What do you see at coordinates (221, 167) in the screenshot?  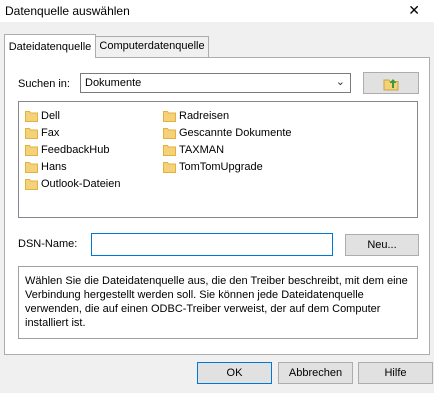 I see `file-name: TomTomUpgrade` at bounding box center [221, 167].